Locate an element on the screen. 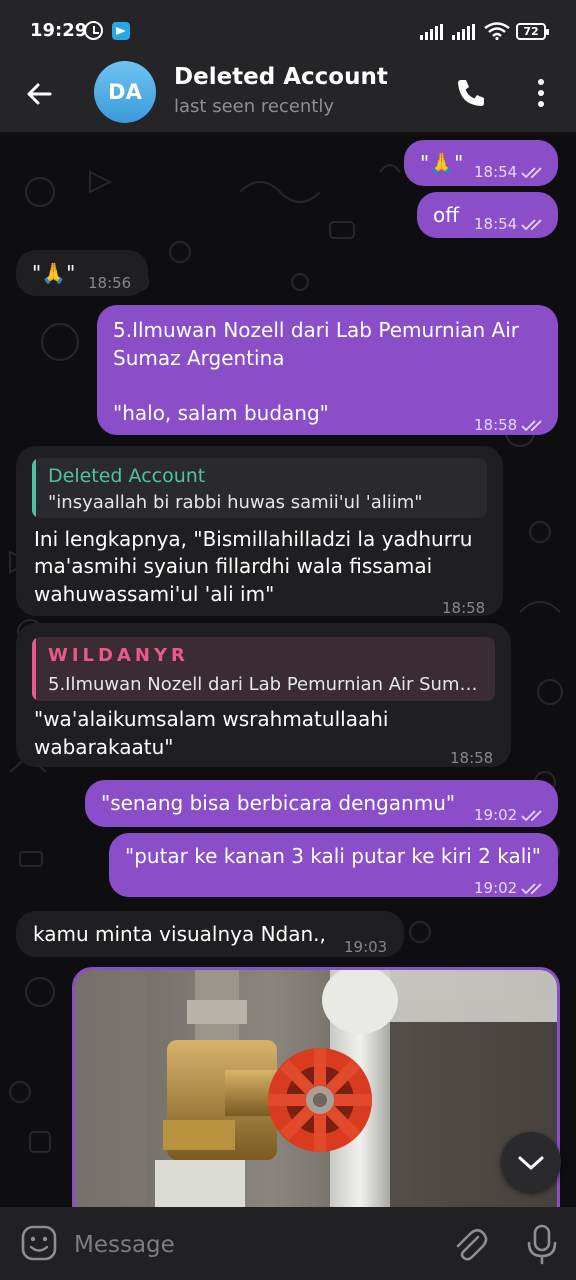  avatar: DA is located at coordinates (125, 92).